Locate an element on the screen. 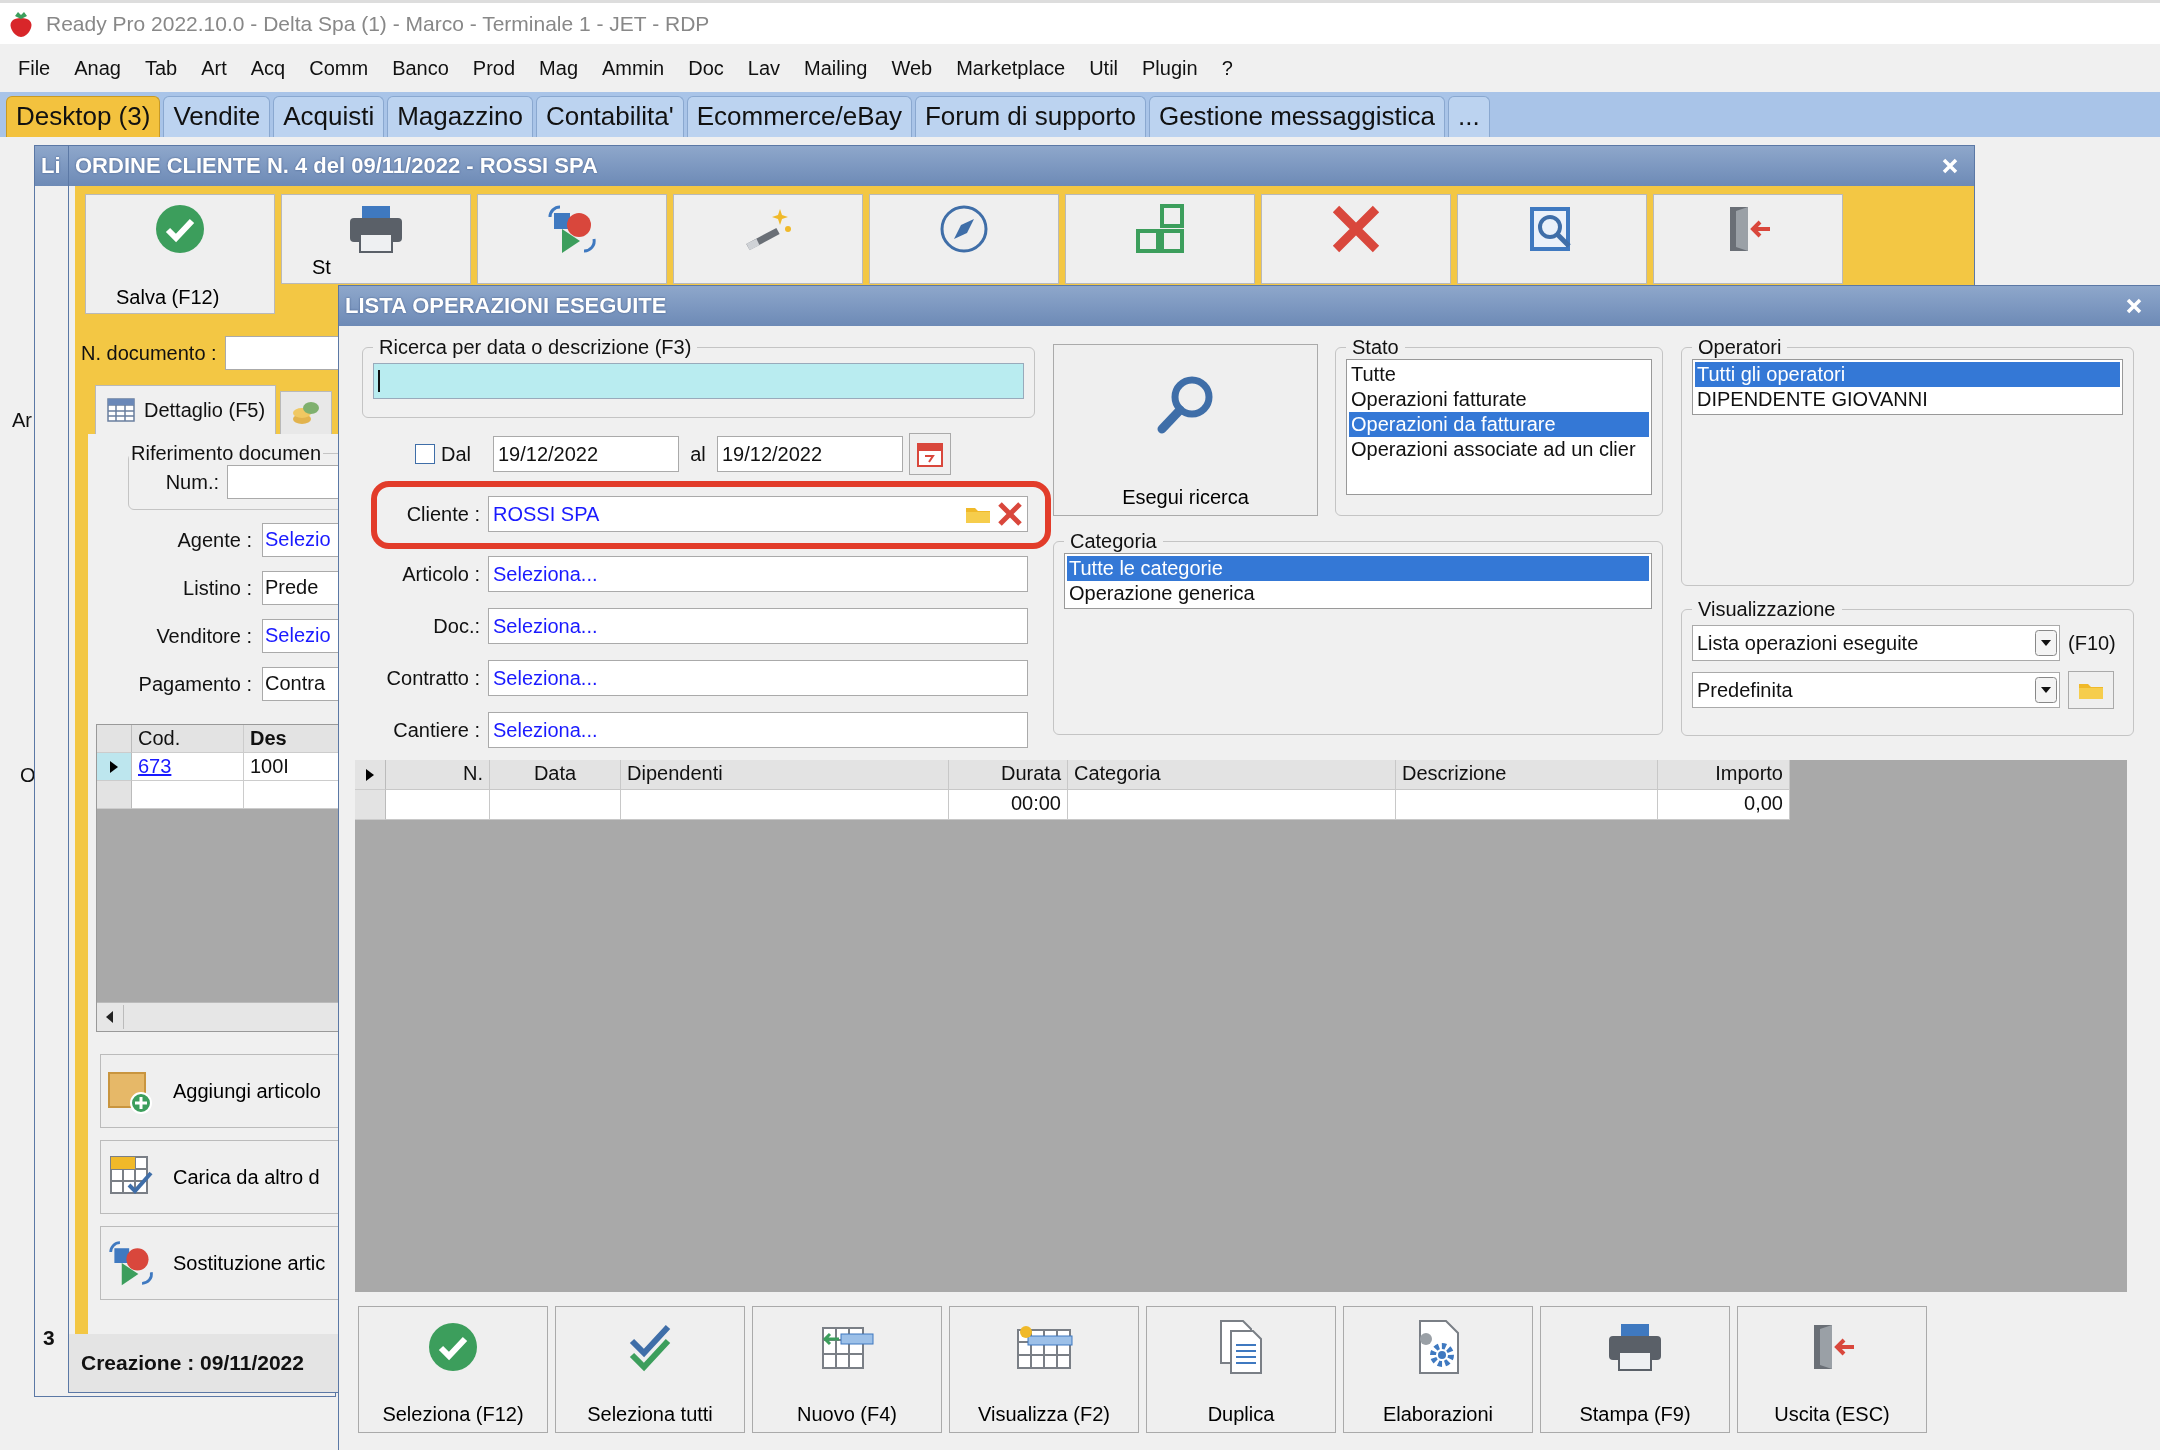 Image resolution: width=2160 pixels, height=1450 pixels. tab is located at coordinates (306, 412).